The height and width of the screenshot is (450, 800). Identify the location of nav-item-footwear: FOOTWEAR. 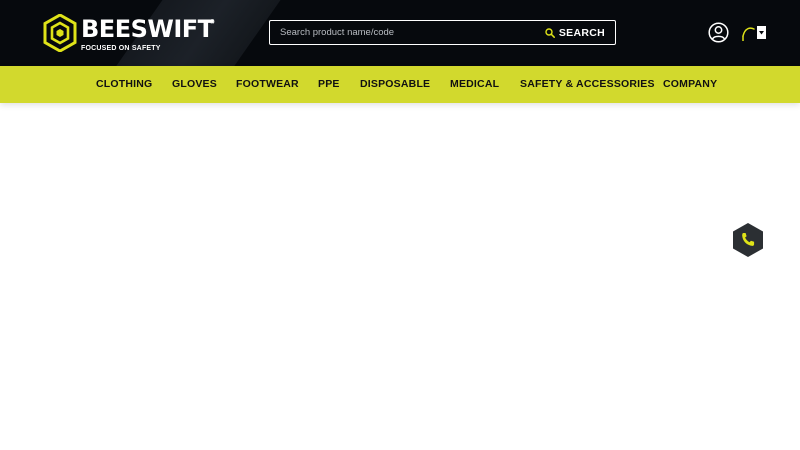
(267, 84).